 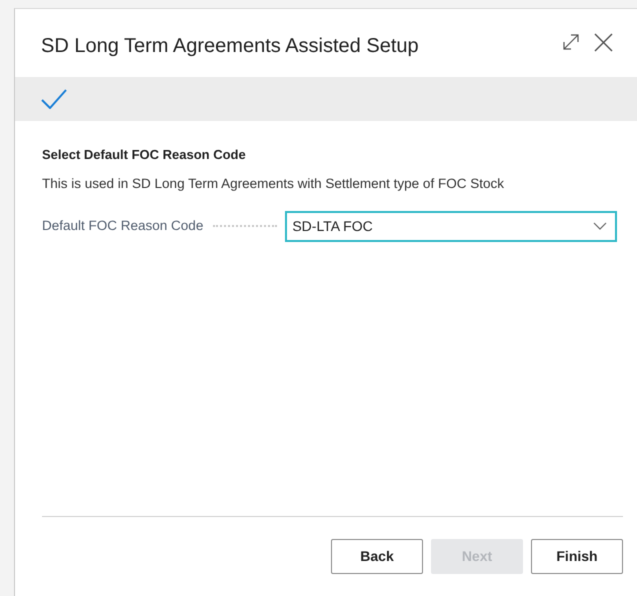 I want to click on chevron-down-icon, so click(x=600, y=226).